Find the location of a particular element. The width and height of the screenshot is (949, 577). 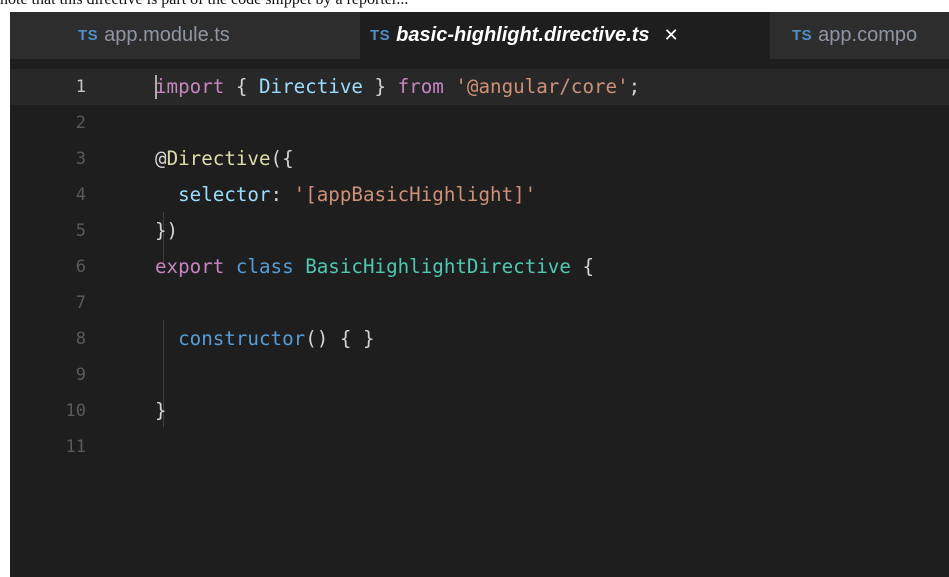

code-line: 11 is located at coordinates (479, 447).